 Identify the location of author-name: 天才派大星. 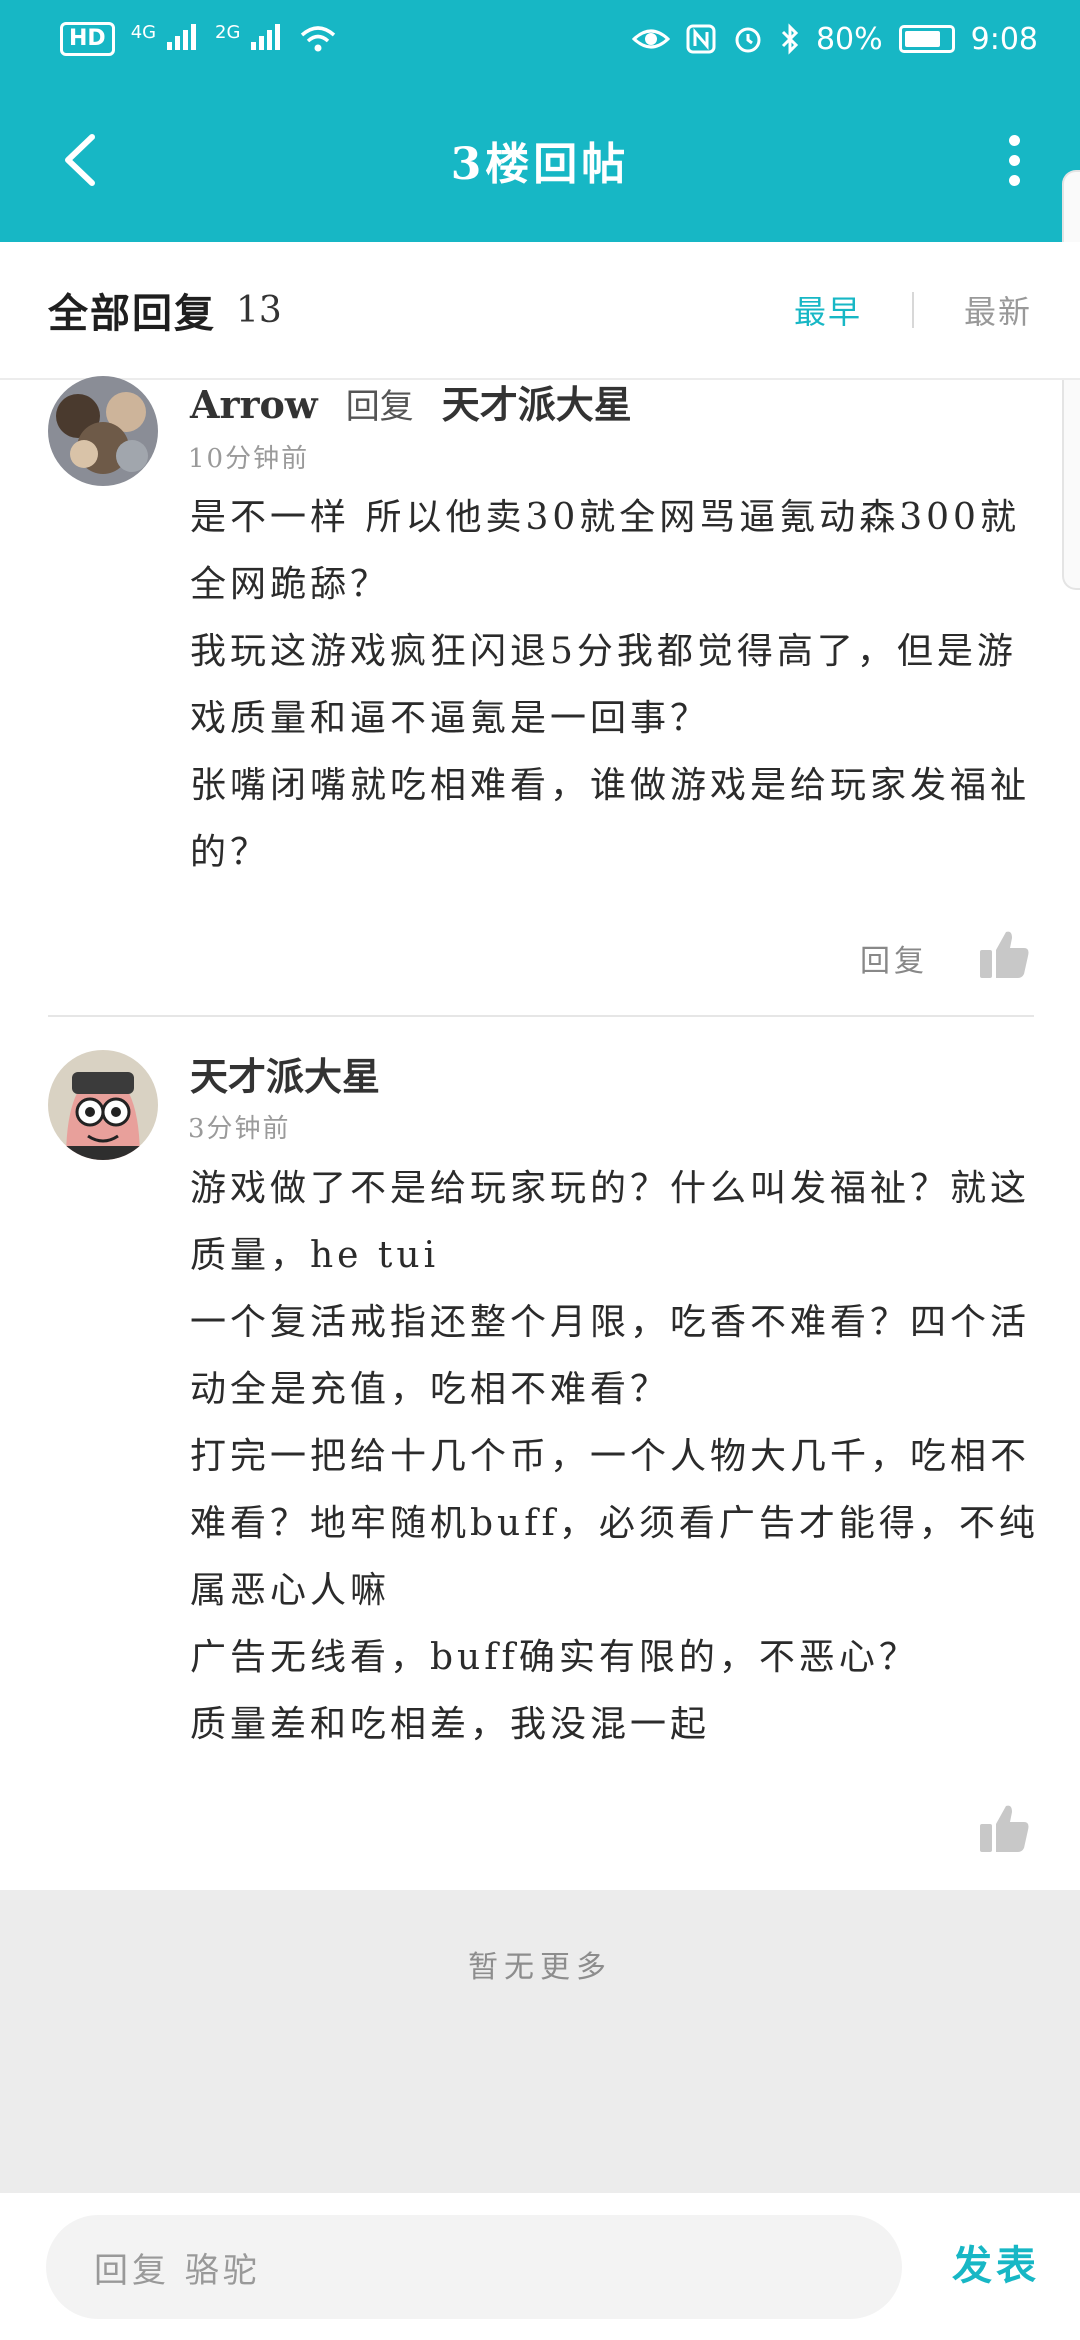
(285, 1076).